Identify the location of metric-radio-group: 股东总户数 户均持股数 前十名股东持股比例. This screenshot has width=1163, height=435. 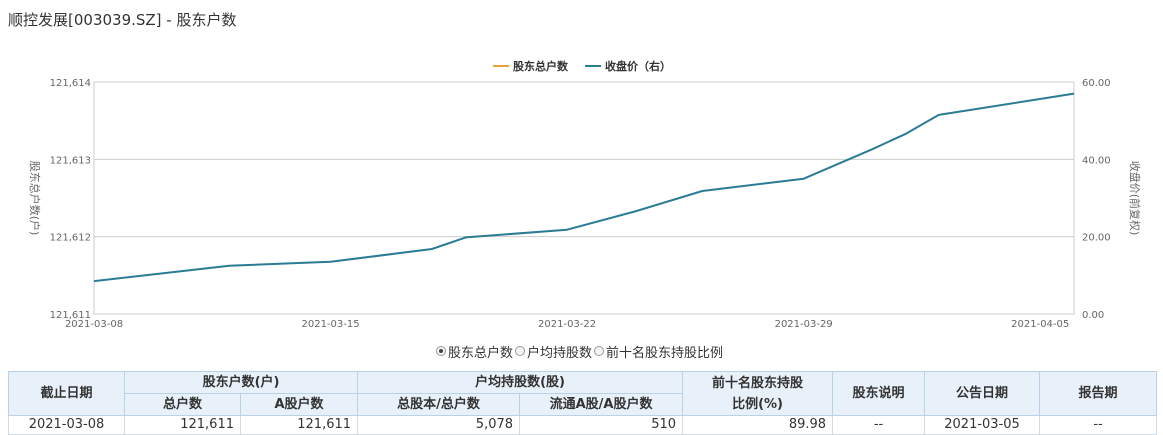
(580, 351).